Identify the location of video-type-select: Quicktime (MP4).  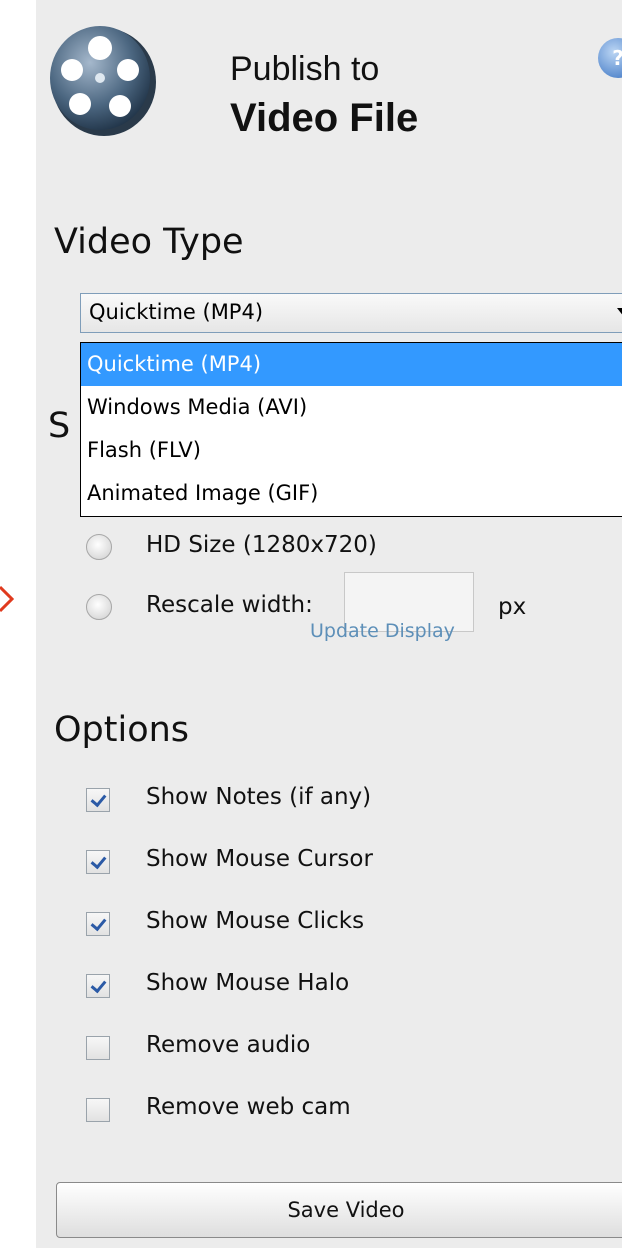
(351, 313).